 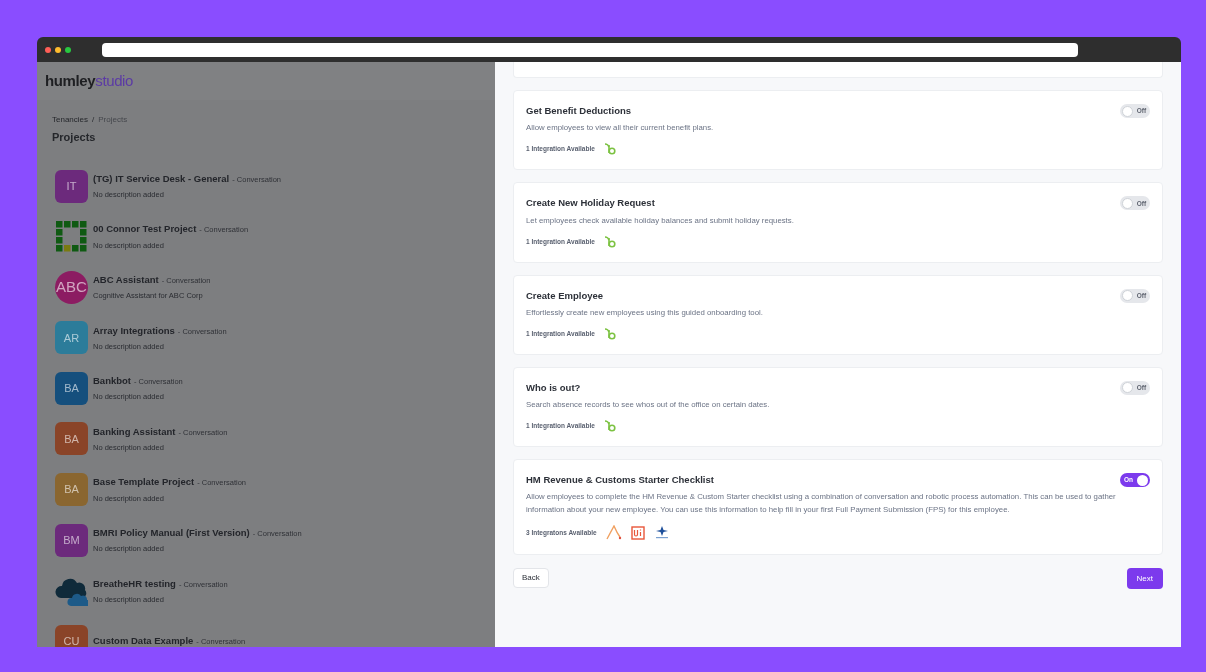 What do you see at coordinates (565, 295) in the screenshot?
I see `feature-title: Create Employee` at bounding box center [565, 295].